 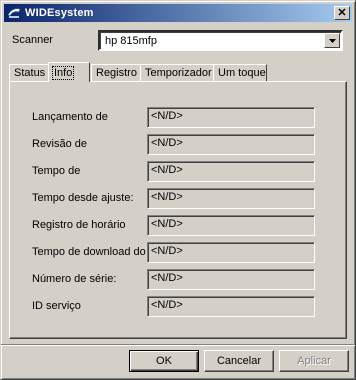 I want to click on tab-status: Status, so click(x=29, y=72).